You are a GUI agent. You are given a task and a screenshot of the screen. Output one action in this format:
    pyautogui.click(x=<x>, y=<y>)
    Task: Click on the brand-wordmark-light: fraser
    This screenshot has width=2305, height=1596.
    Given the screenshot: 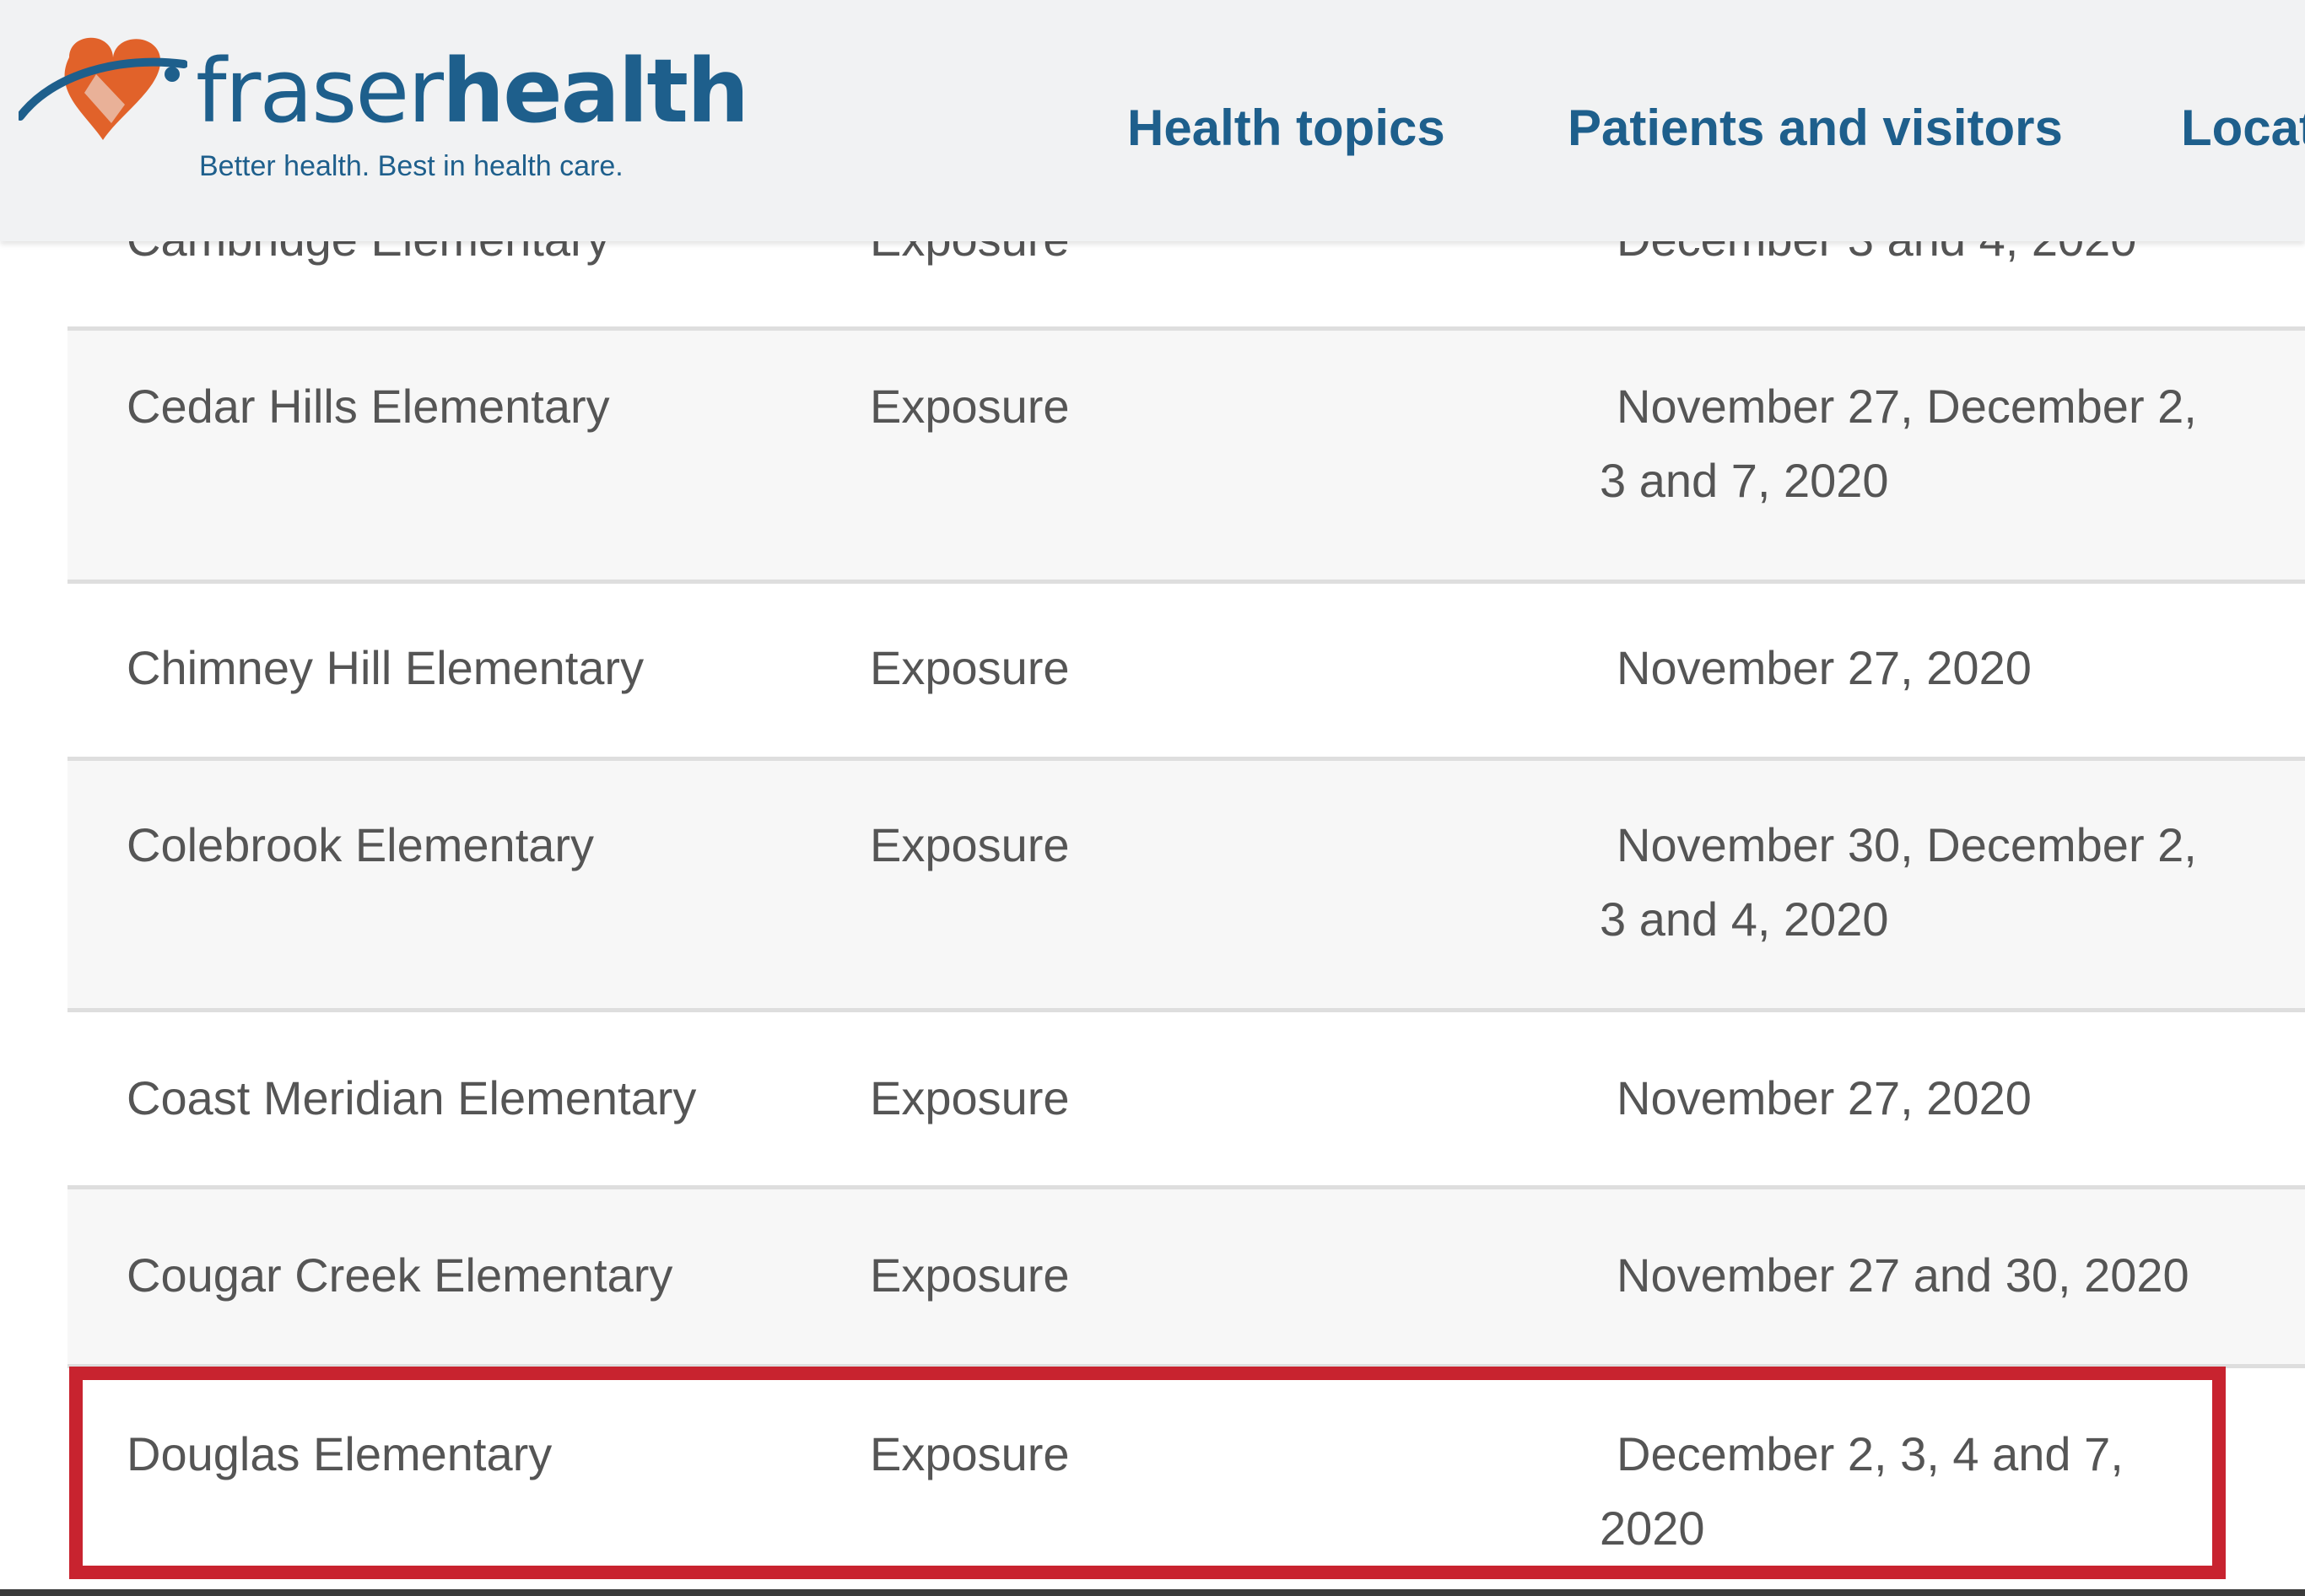 What is the action you would take?
    pyautogui.click(x=320, y=92)
    